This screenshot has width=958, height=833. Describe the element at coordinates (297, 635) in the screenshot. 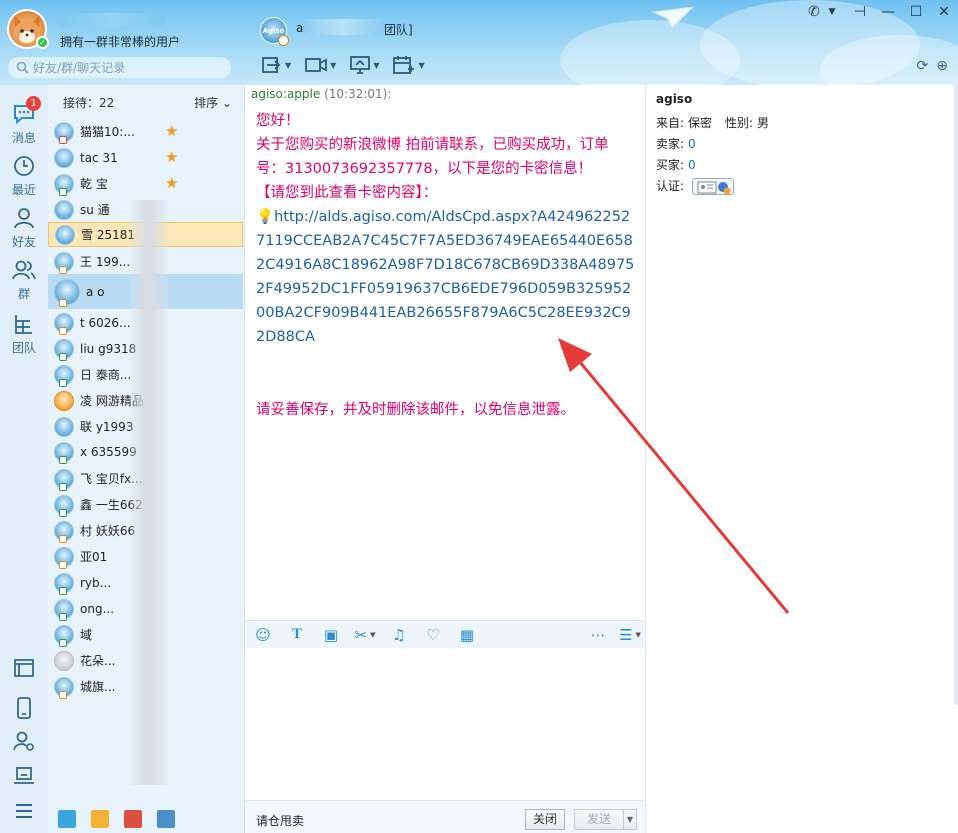

I see `font-icon: T` at that location.